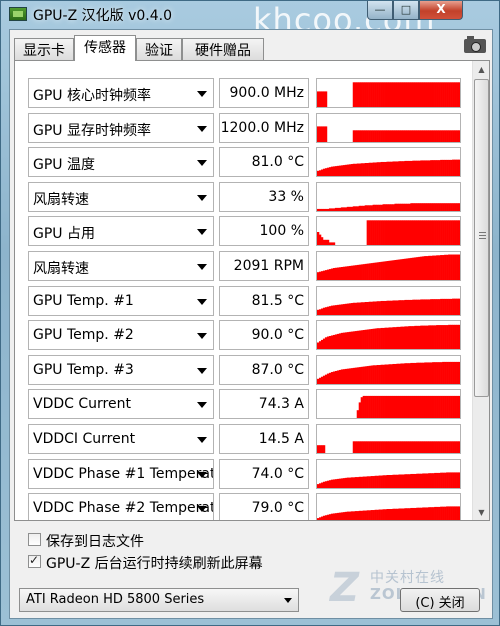 The image size is (500, 626). What do you see at coordinates (475, 44) in the screenshot?
I see `camera-icon` at bounding box center [475, 44].